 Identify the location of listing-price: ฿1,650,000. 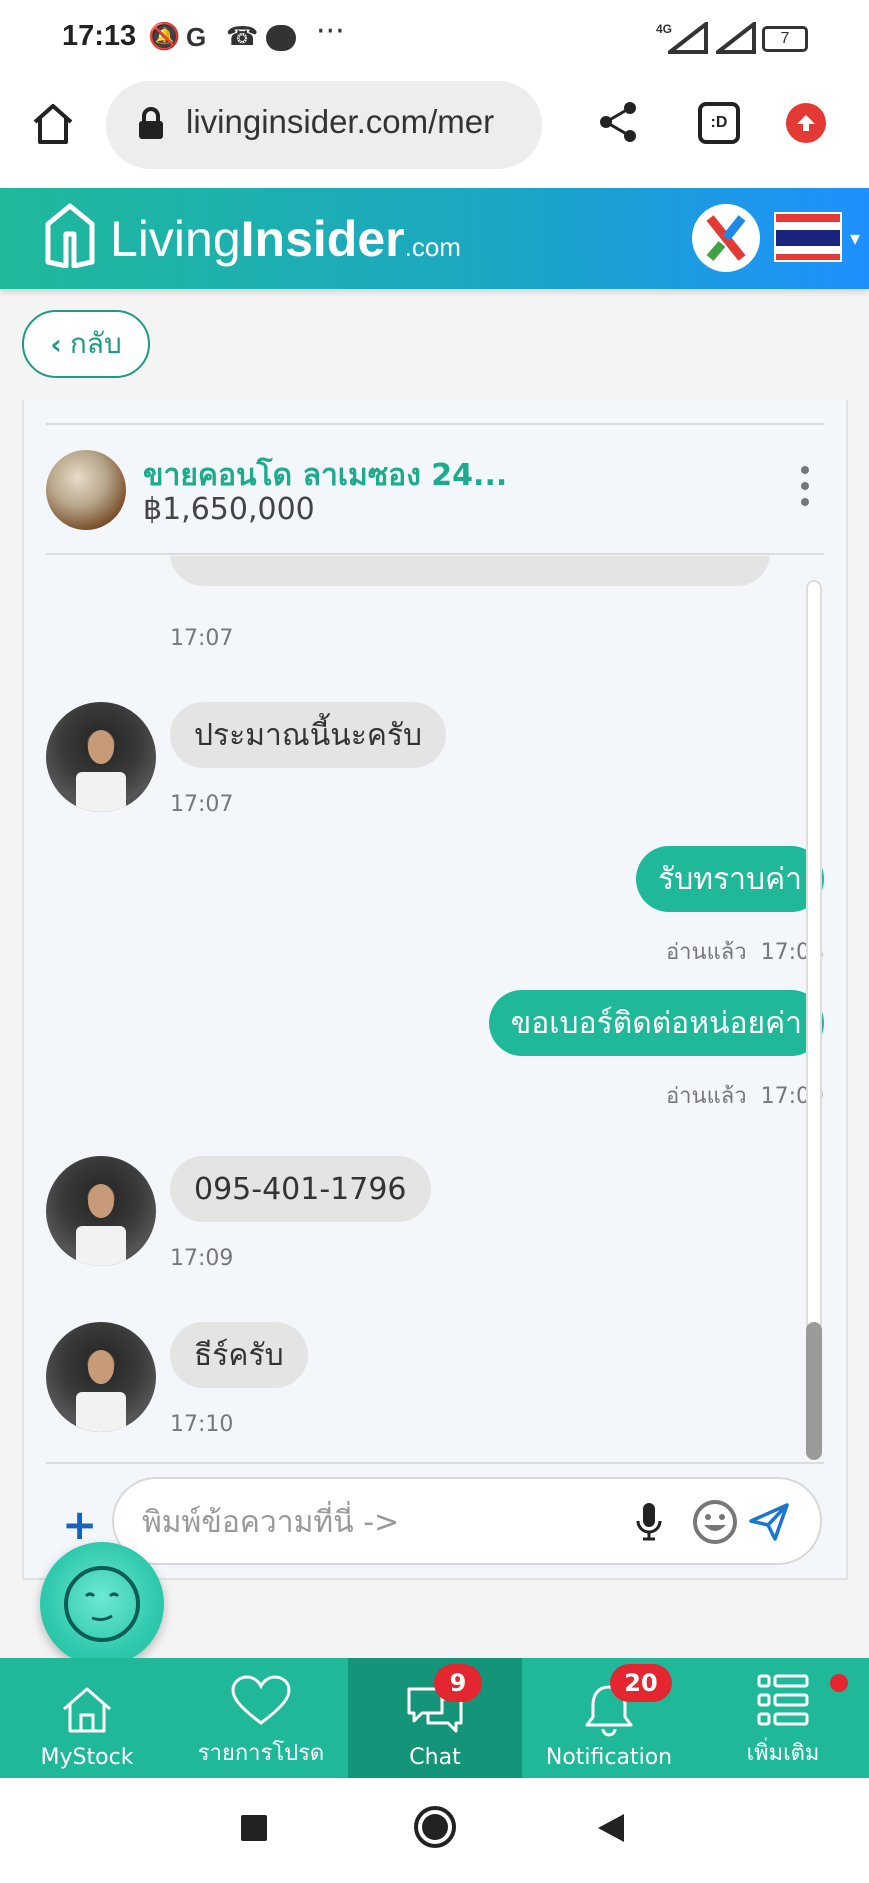
(229, 509).